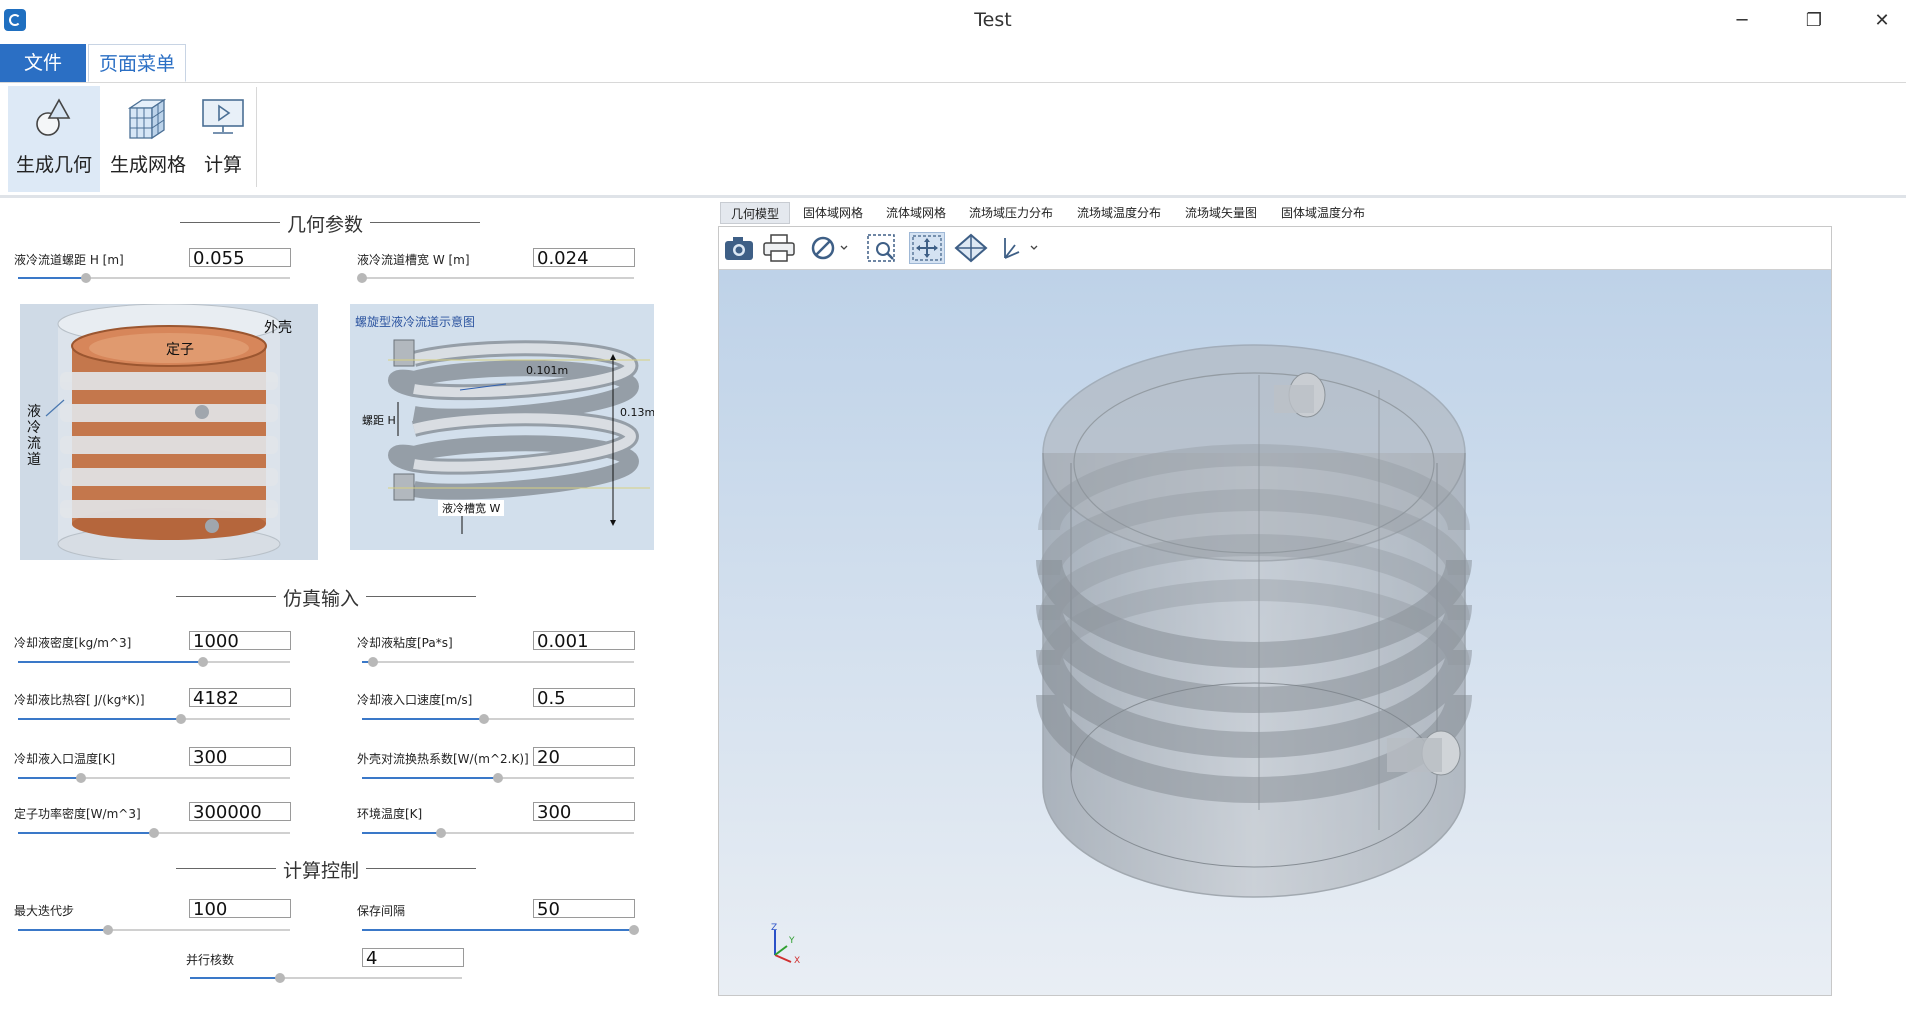 This screenshot has height=1013, width=1906. What do you see at coordinates (953, 140) in the screenshot?
I see `ribbon: 生成几何 生成网格 计算` at bounding box center [953, 140].